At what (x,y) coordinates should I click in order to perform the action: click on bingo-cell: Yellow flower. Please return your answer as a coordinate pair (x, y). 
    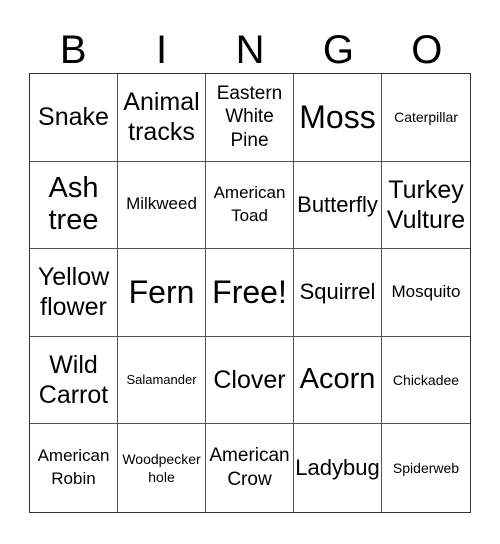
    Looking at the image, I should click on (74, 293).